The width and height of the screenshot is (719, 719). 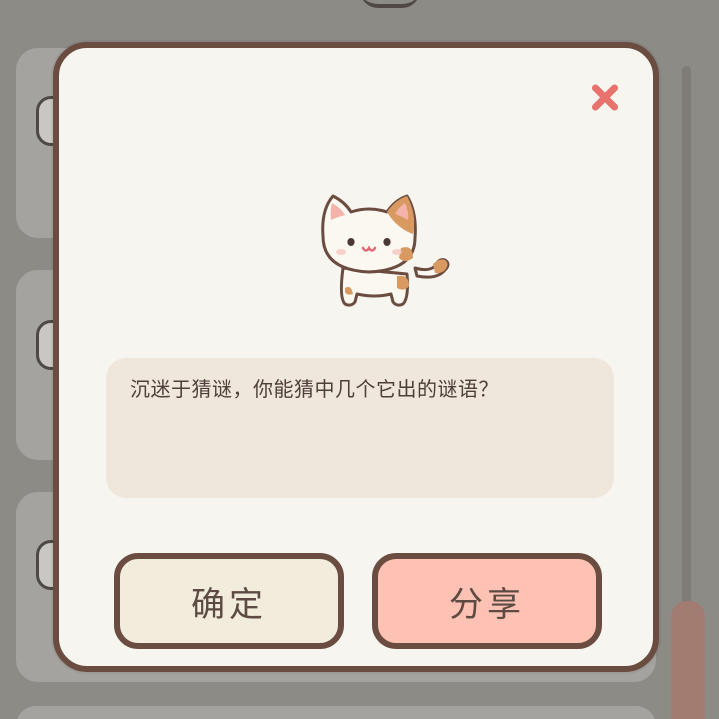 I want to click on confirm-button: 确定, so click(x=229, y=601).